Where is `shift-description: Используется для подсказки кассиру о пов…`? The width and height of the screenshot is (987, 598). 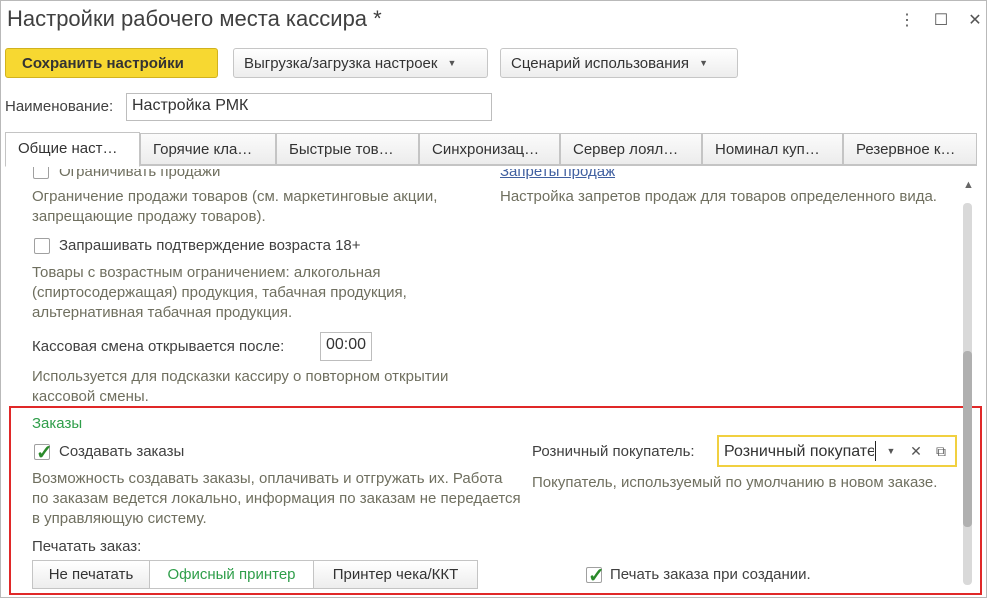
shift-description: Используется для подсказки кассиру о пов… is located at coordinates (240, 386).